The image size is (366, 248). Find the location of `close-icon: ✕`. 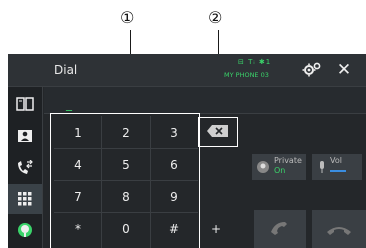

close-icon: ✕ is located at coordinates (344, 70).